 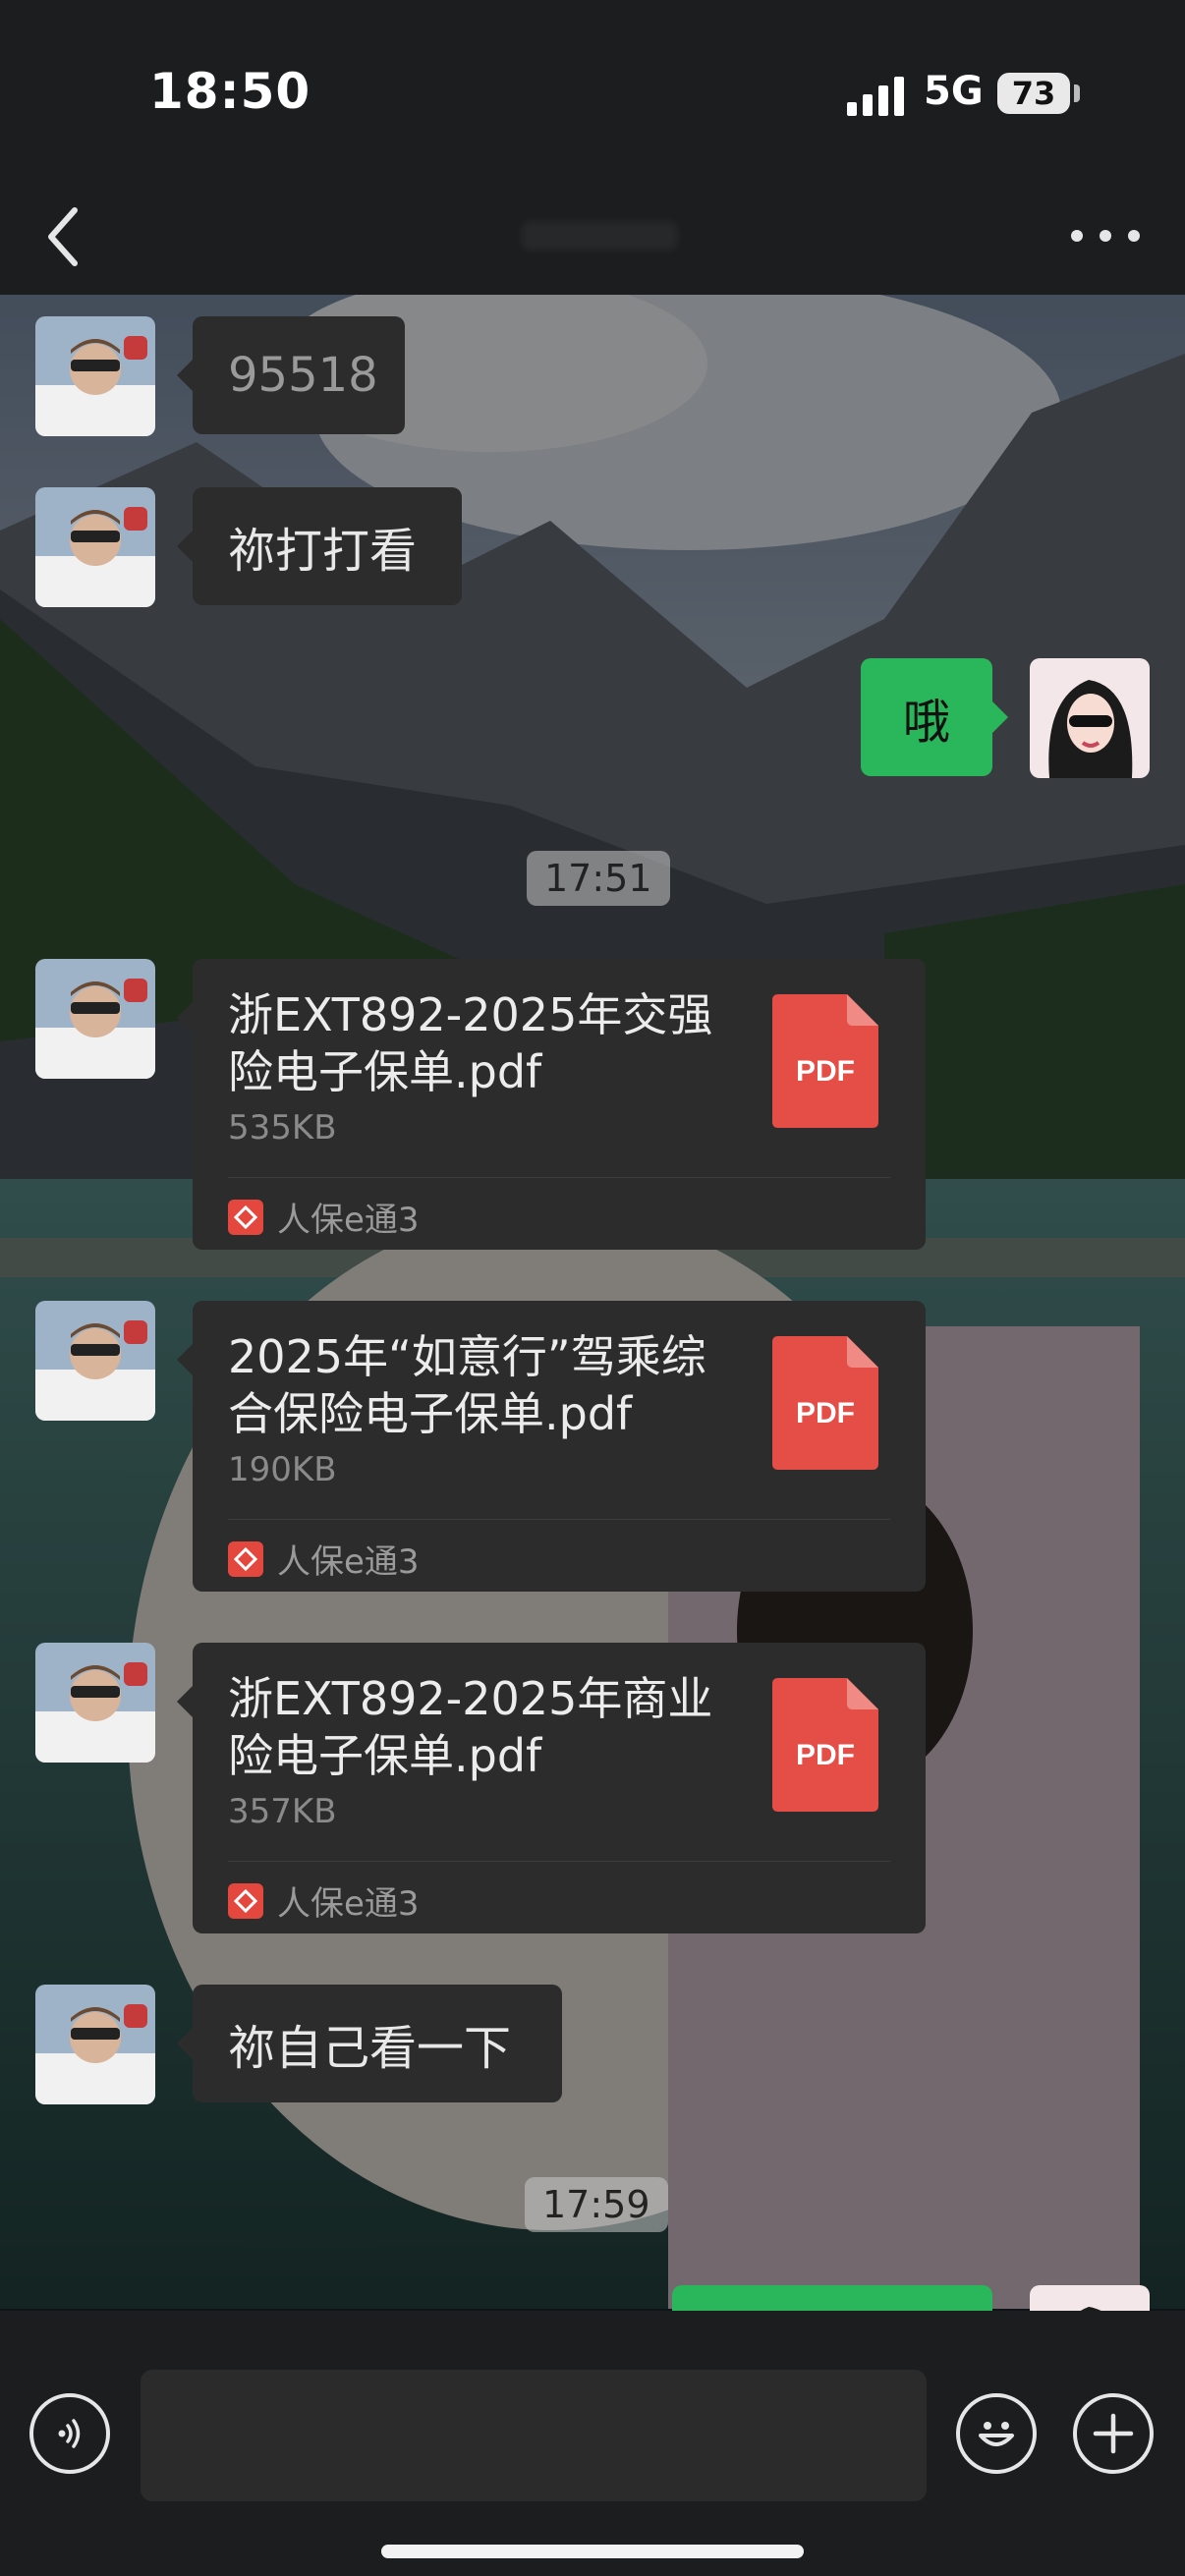 What do you see at coordinates (954, 91) in the screenshot?
I see `network-type: 5G` at bounding box center [954, 91].